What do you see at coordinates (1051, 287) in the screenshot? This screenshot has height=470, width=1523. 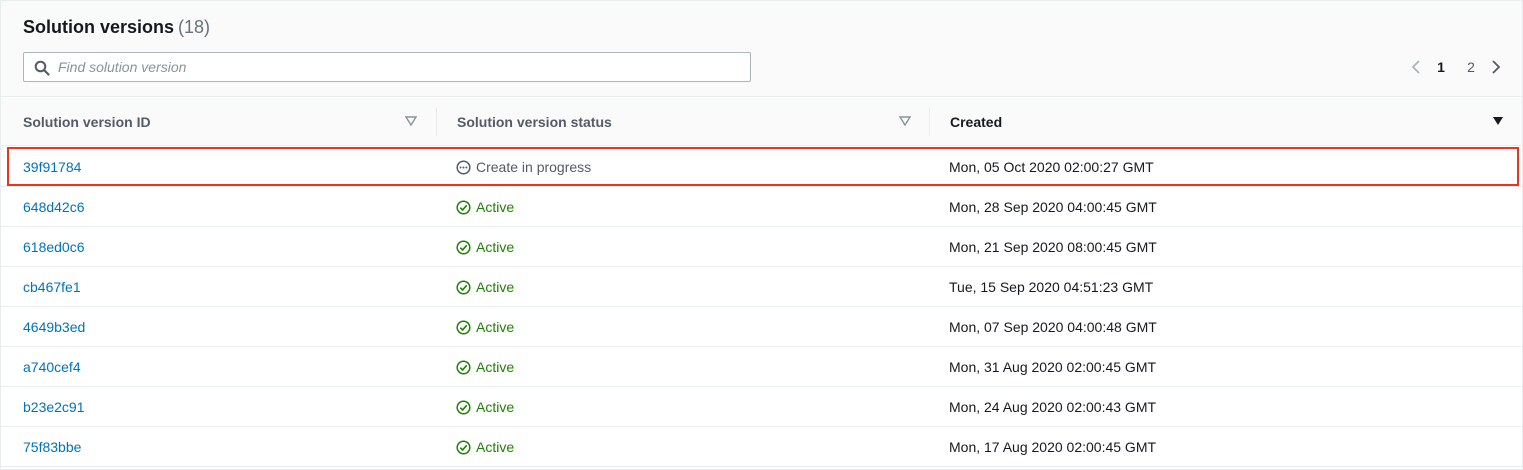 I see `created-date: Tue, 15 Sep 2020 04:51:23 GMT` at bounding box center [1051, 287].